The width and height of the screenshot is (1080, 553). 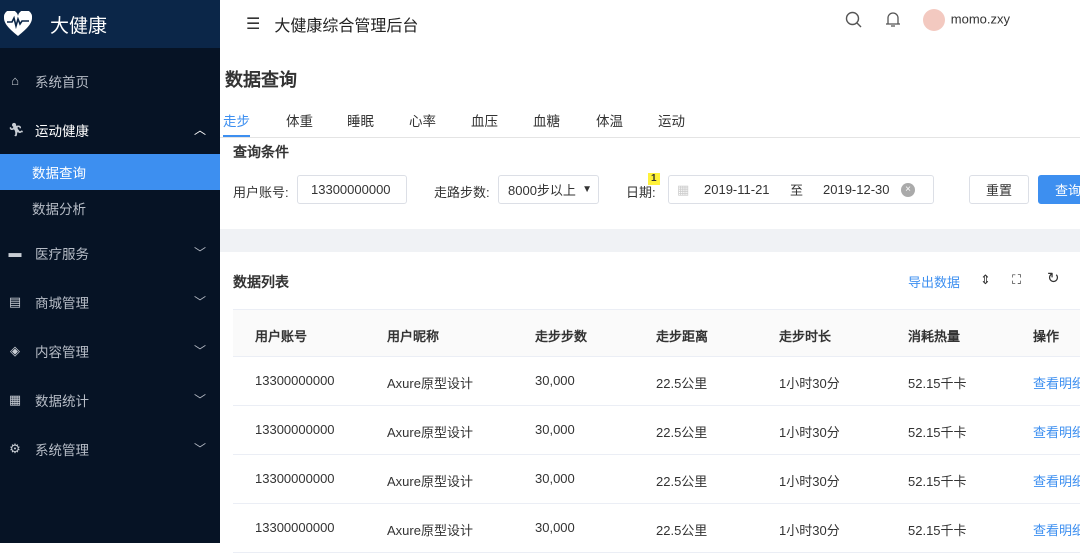 What do you see at coordinates (110, 350) in the screenshot?
I see `sidebar-item-content: ◈ 内容管理 ﹀` at bounding box center [110, 350].